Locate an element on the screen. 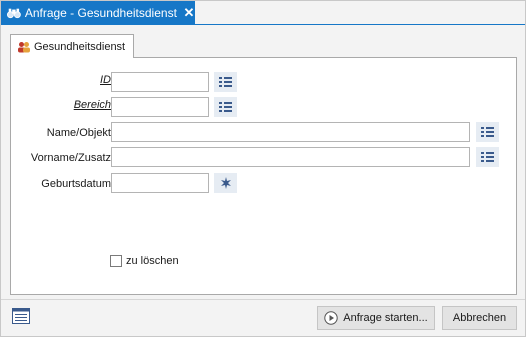  window-titlebar: Anfrage - Gesundheitsdienst ✕ is located at coordinates (98, 12).